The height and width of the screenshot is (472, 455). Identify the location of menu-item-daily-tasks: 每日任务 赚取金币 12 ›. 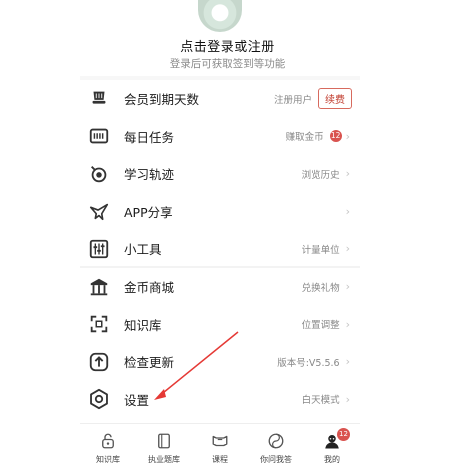
(220, 137).